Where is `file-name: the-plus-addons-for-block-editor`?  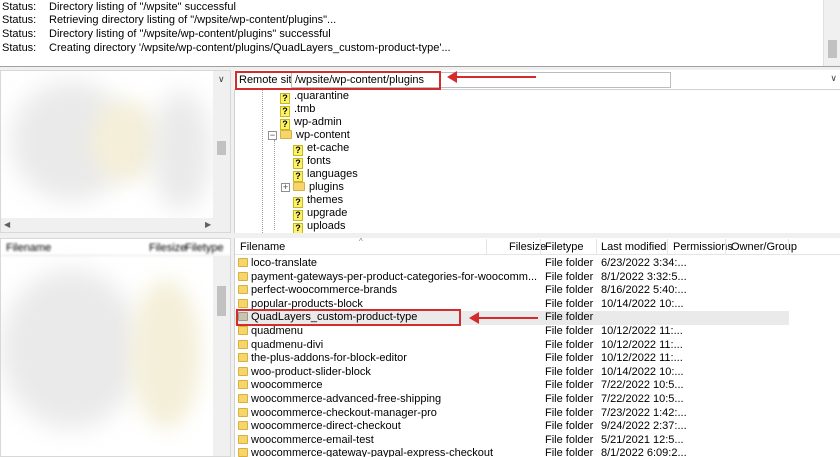 file-name: the-plus-addons-for-block-editor is located at coordinates (329, 358).